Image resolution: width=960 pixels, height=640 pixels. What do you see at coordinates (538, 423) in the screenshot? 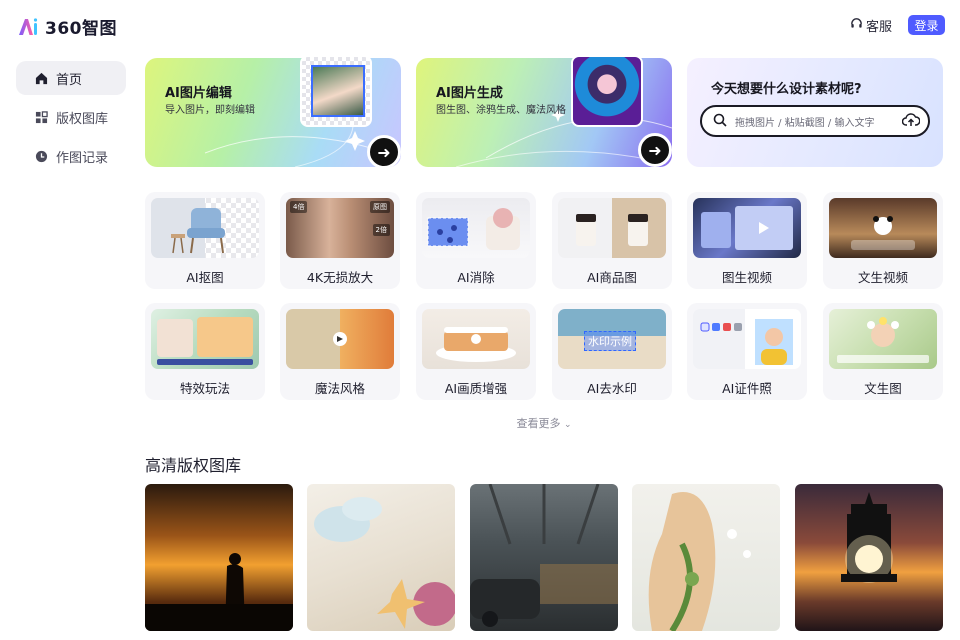
I see `see-more-label: 查看更多` at bounding box center [538, 423].